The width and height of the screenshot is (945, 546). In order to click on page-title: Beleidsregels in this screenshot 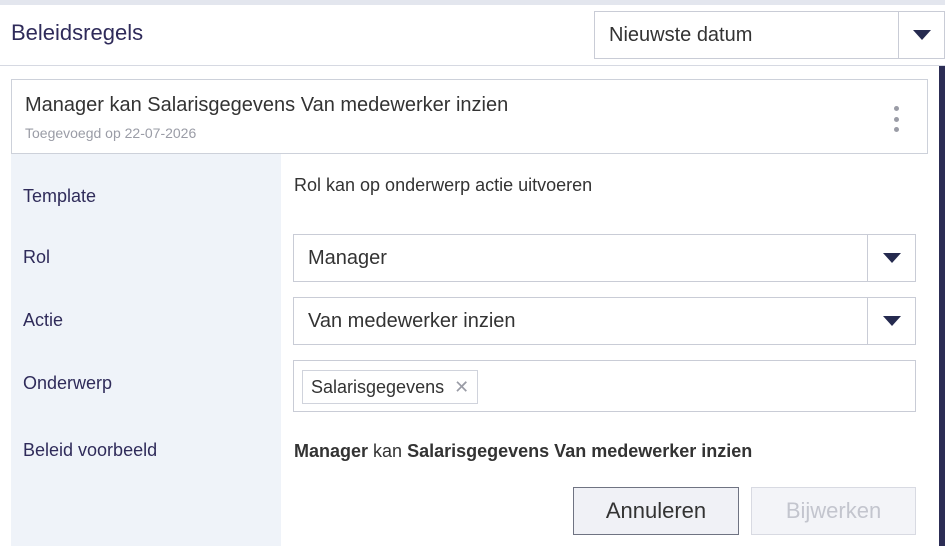, I will do `click(77, 32)`.